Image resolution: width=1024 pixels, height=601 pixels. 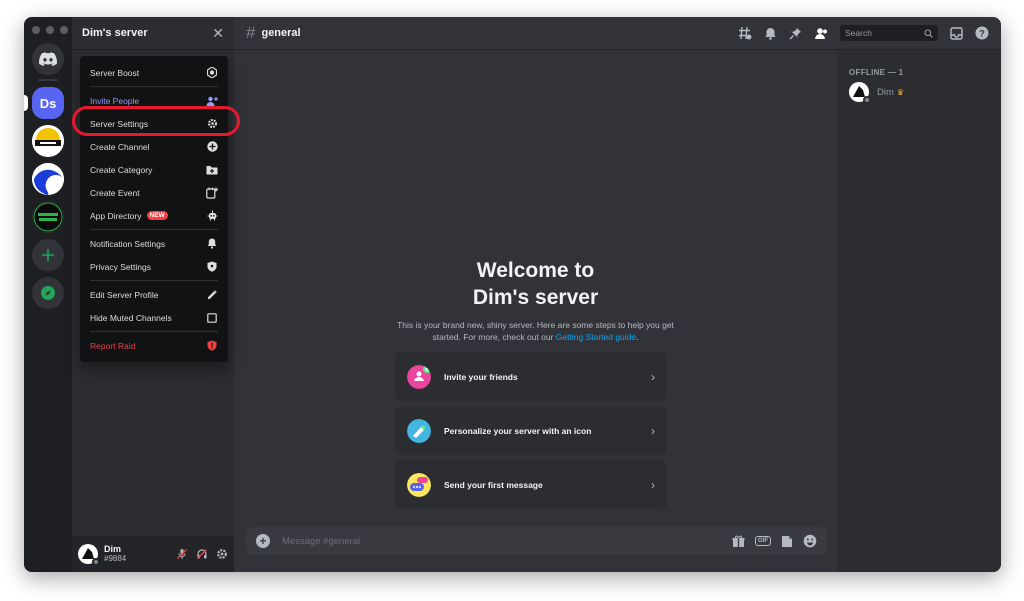 I want to click on server-rail: Ds, so click(x=48, y=294).